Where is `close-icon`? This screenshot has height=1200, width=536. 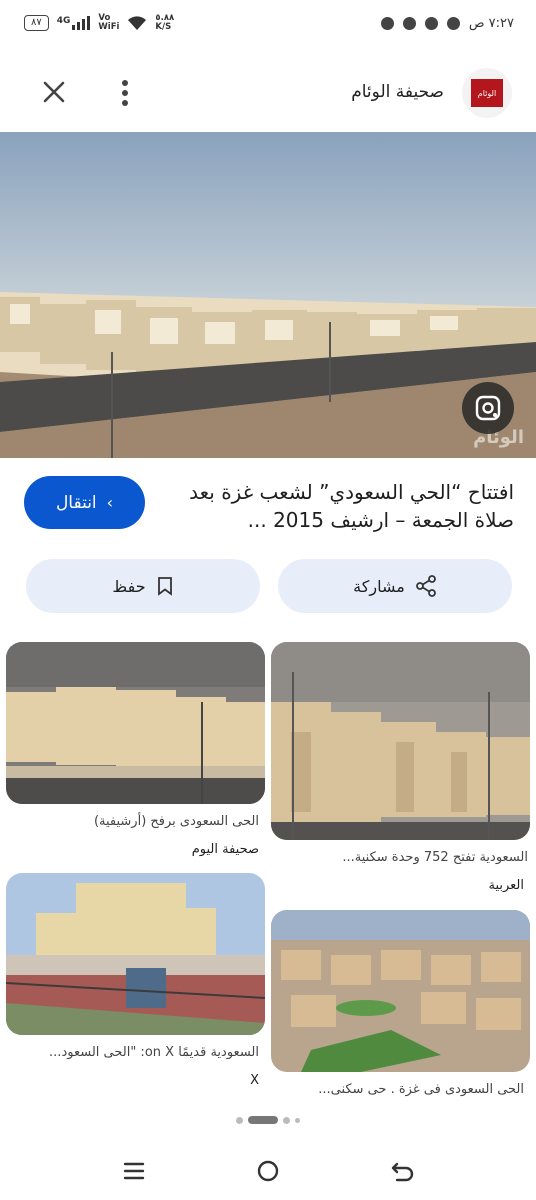 close-icon is located at coordinates (54, 92).